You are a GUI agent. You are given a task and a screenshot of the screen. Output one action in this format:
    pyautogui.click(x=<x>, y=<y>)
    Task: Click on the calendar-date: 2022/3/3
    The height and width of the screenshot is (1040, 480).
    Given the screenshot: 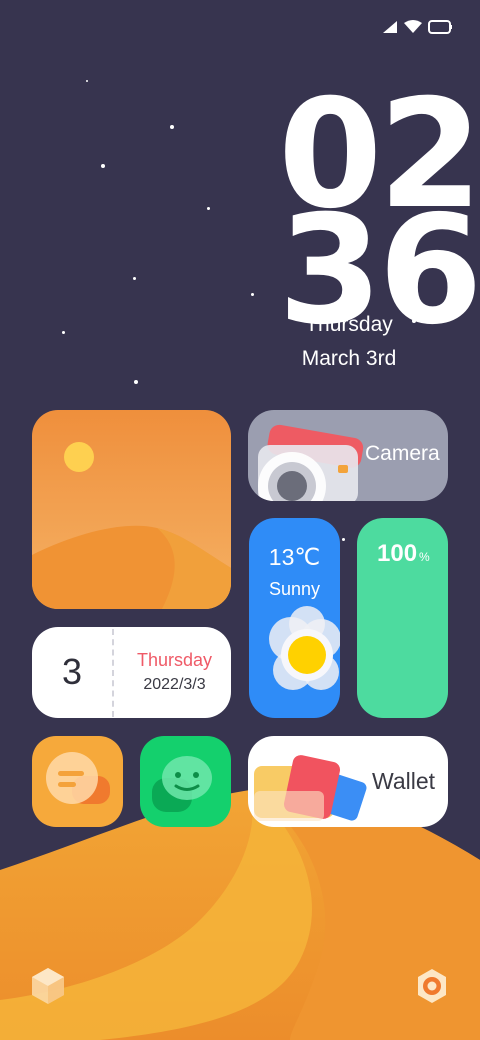 What is the action you would take?
    pyautogui.click(x=174, y=684)
    